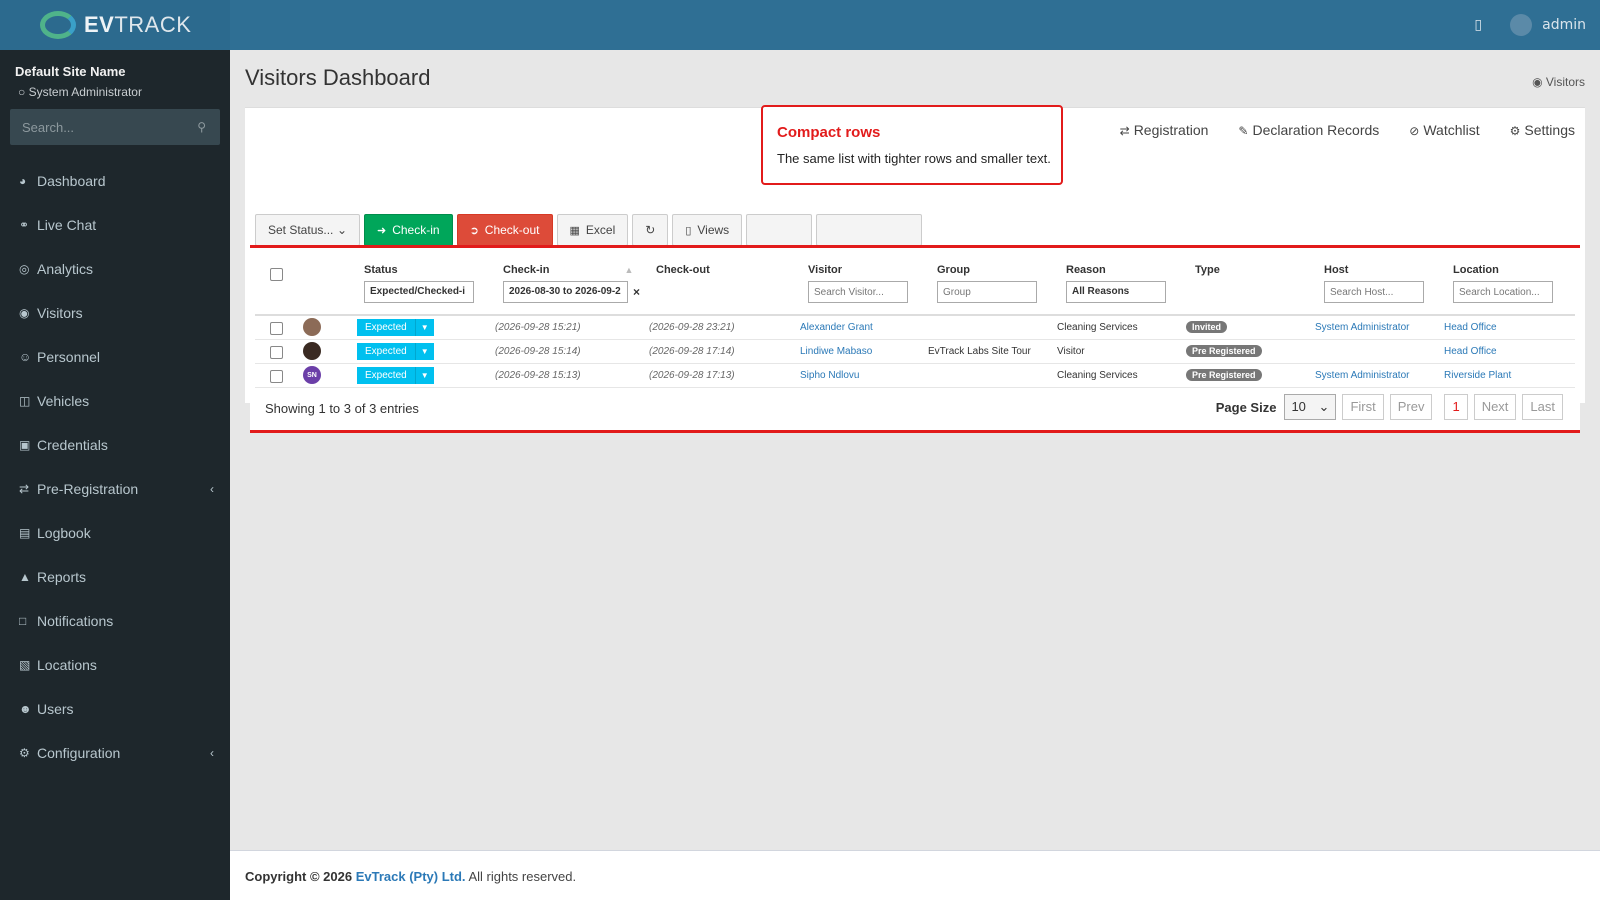  I want to click on prev-page-button: Prev, so click(1411, 407).